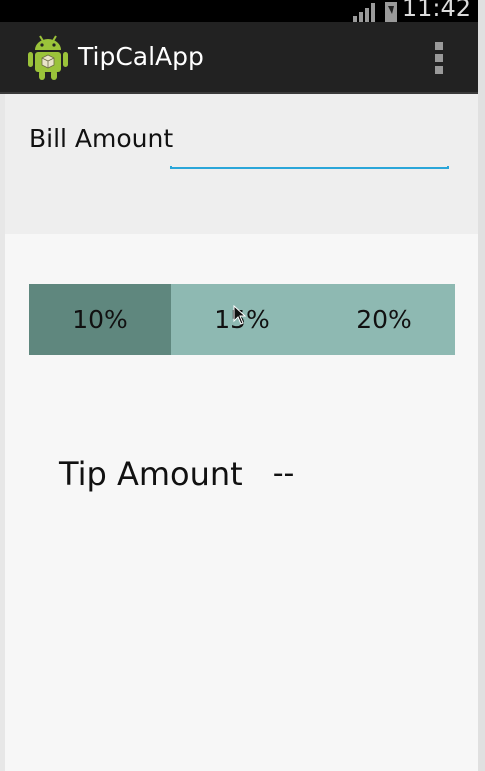 The width and height of the screenshot is (485, 771). Describe the element at coordinates (242, 11) in the screenshot. I see `status-bar: 11:42` at that location.